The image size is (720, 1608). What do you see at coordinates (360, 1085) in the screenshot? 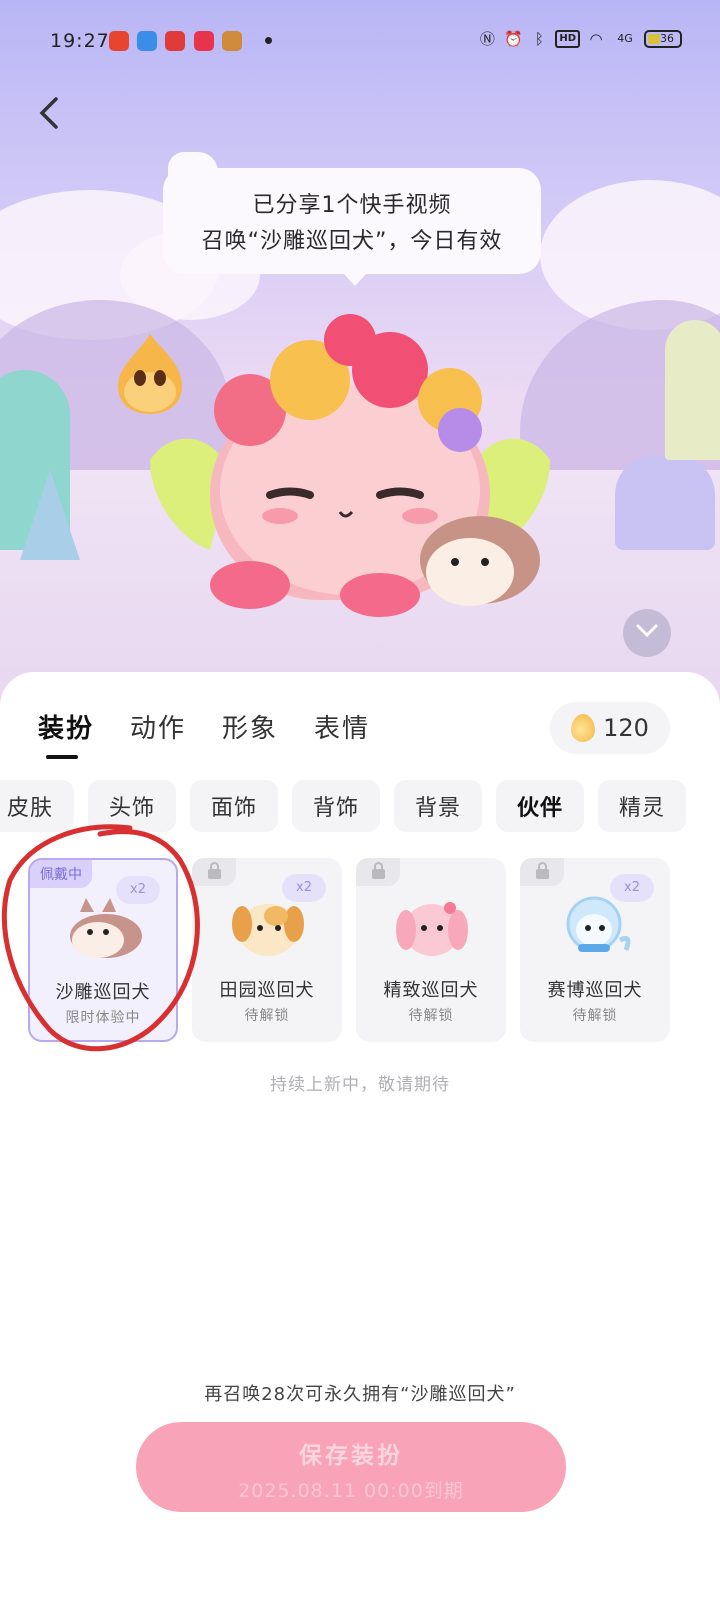
I see `coming-soon-text: 持续上新中，敬请期待` at bounding box center [360, 1085].